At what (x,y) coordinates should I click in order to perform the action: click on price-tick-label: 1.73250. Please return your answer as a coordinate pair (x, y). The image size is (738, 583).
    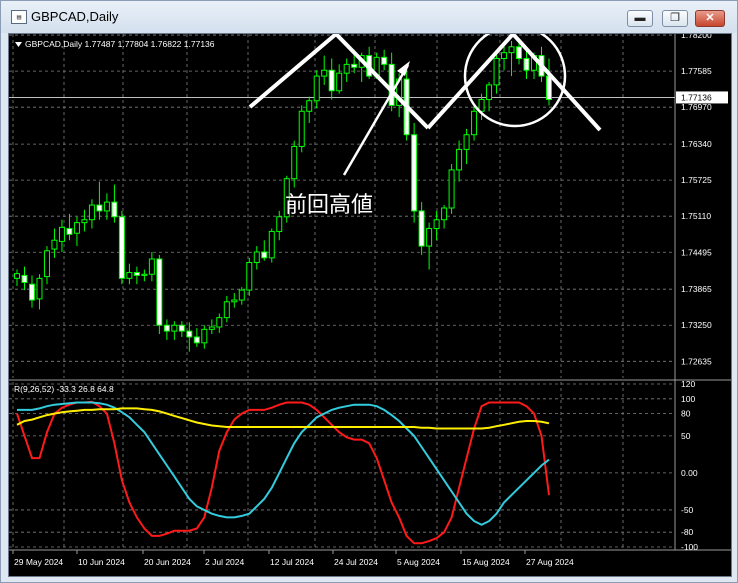
    Looking at the image, I should click on (696, 325).